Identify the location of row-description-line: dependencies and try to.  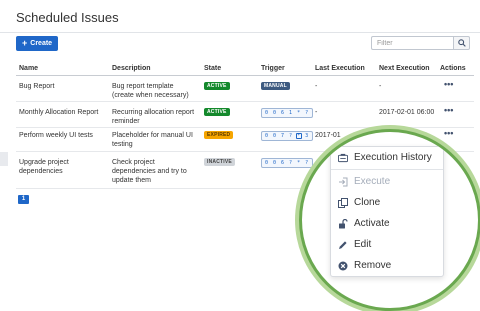
(149, 171).